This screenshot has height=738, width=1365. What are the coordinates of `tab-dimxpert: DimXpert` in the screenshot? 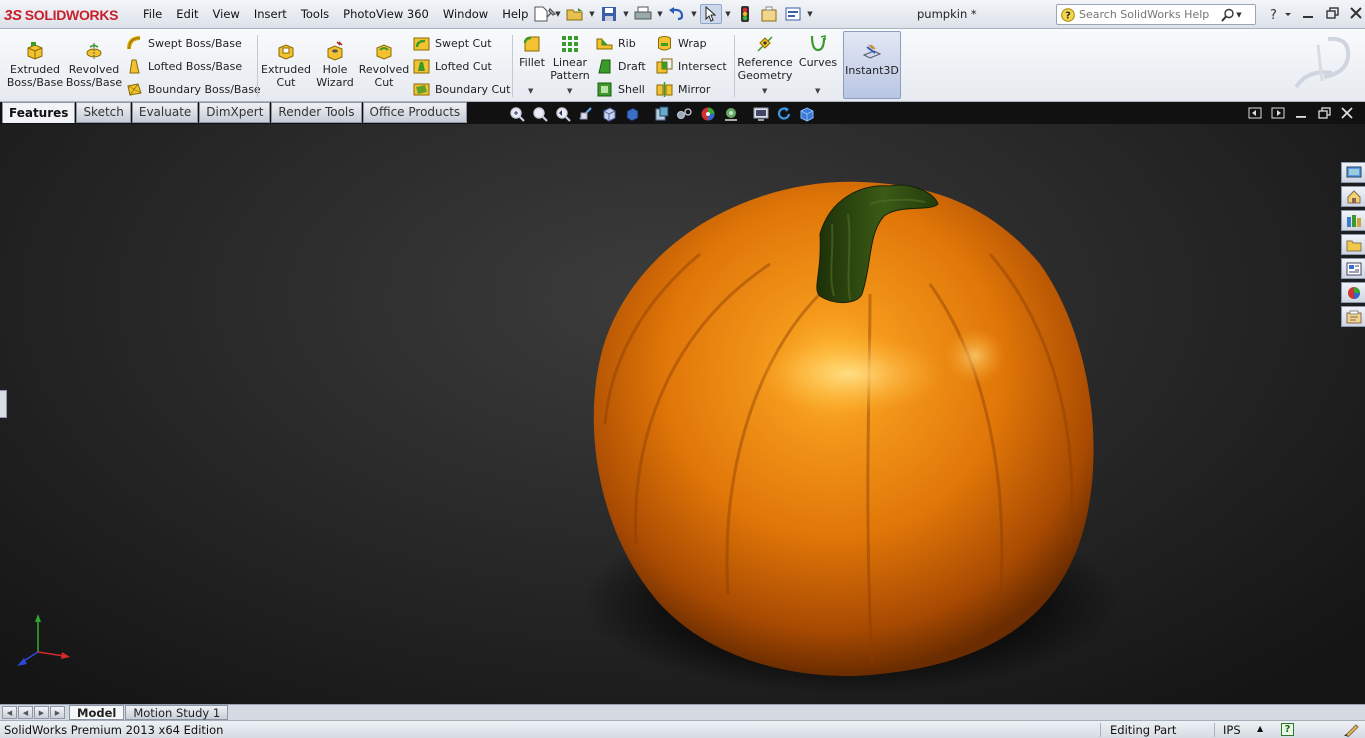 It's located at (235, 112).